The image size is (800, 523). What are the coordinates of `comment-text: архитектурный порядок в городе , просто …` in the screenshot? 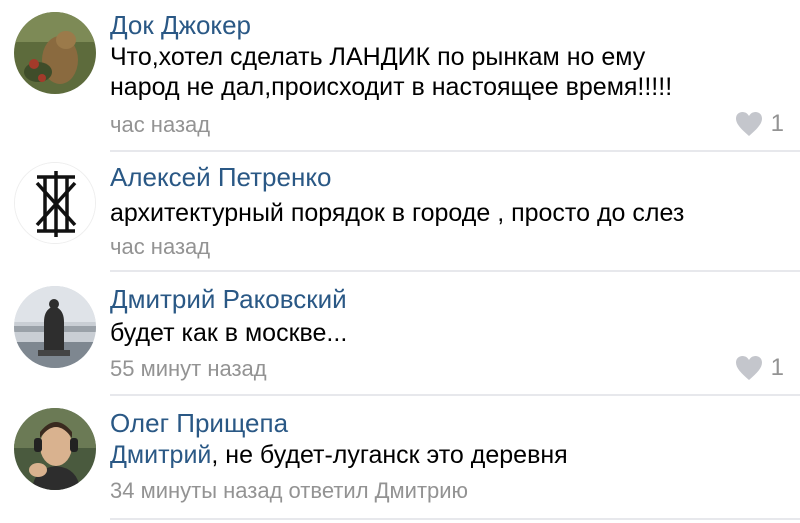 It's located at (445, 213).